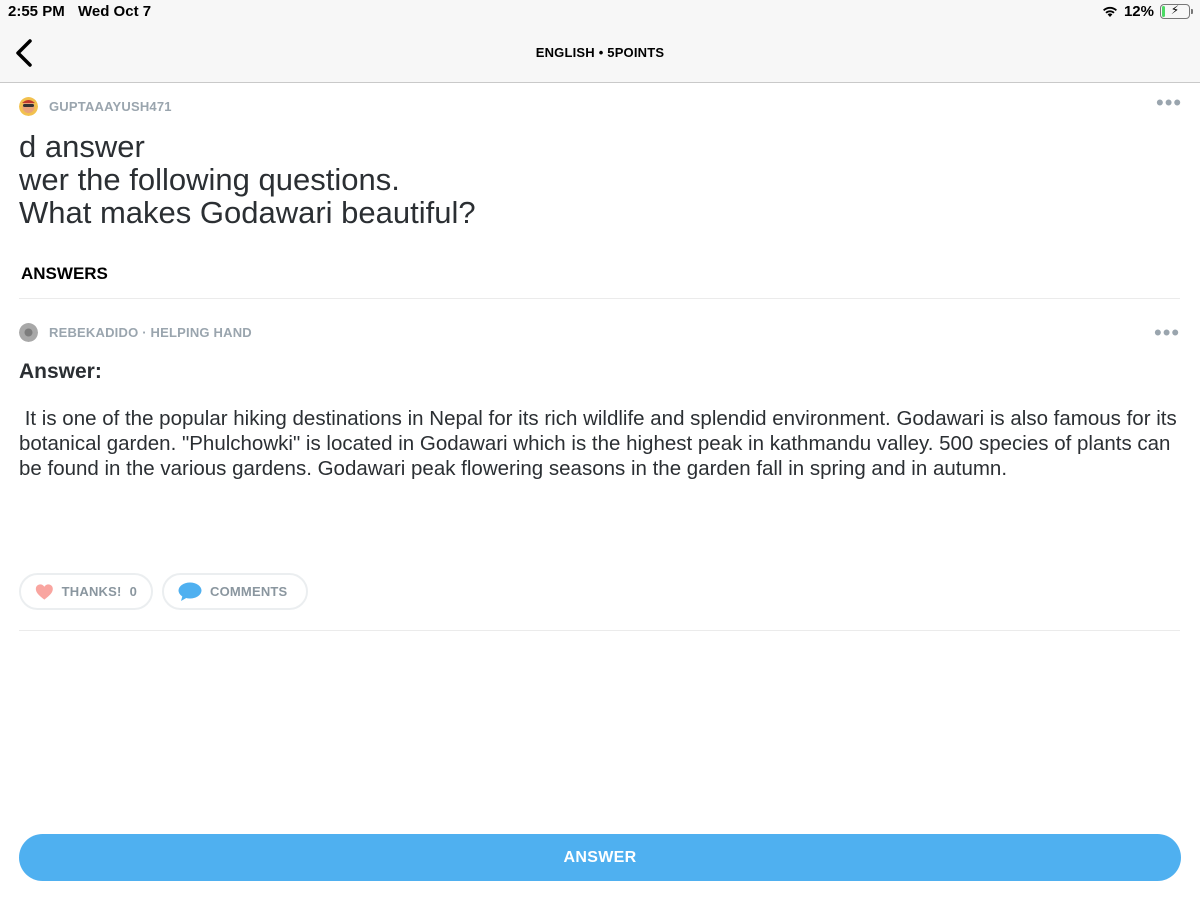  What do you see at coordinates (60, 371) in the screenshot?
I see `answer-label: Answer:` at bounding box center [60, 371].